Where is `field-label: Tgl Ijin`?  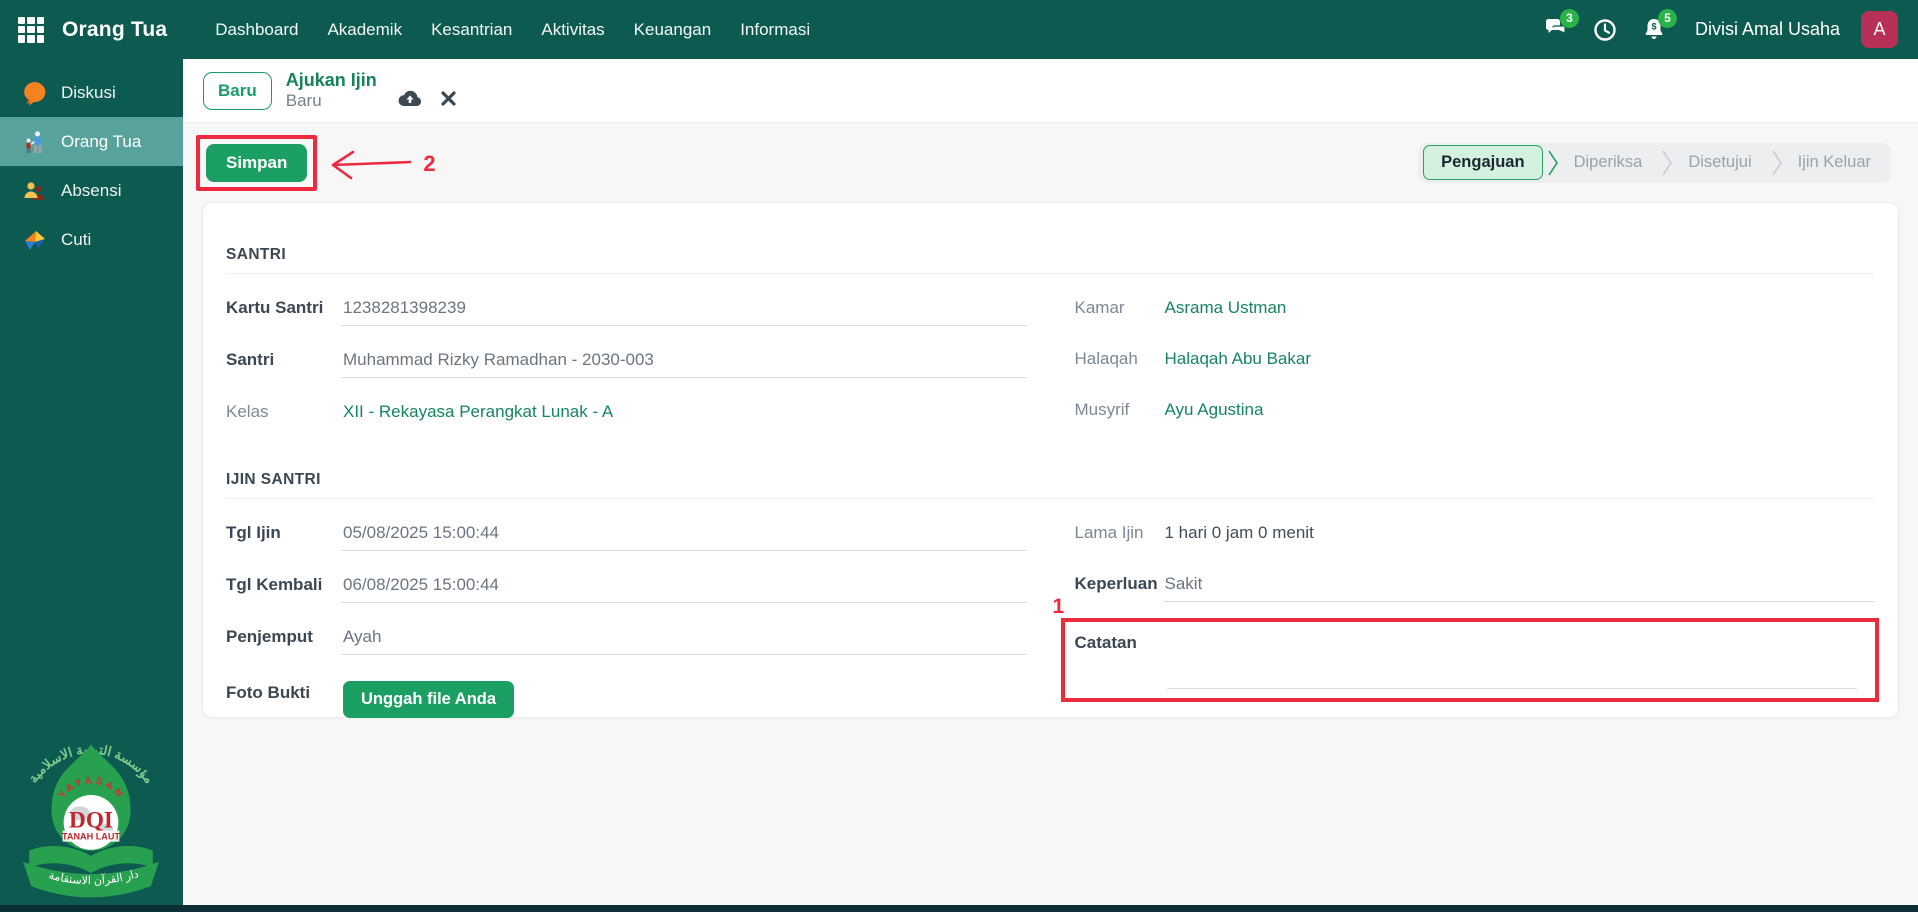
field-label: Tgl Ijin is located at coordinates (253, 532).